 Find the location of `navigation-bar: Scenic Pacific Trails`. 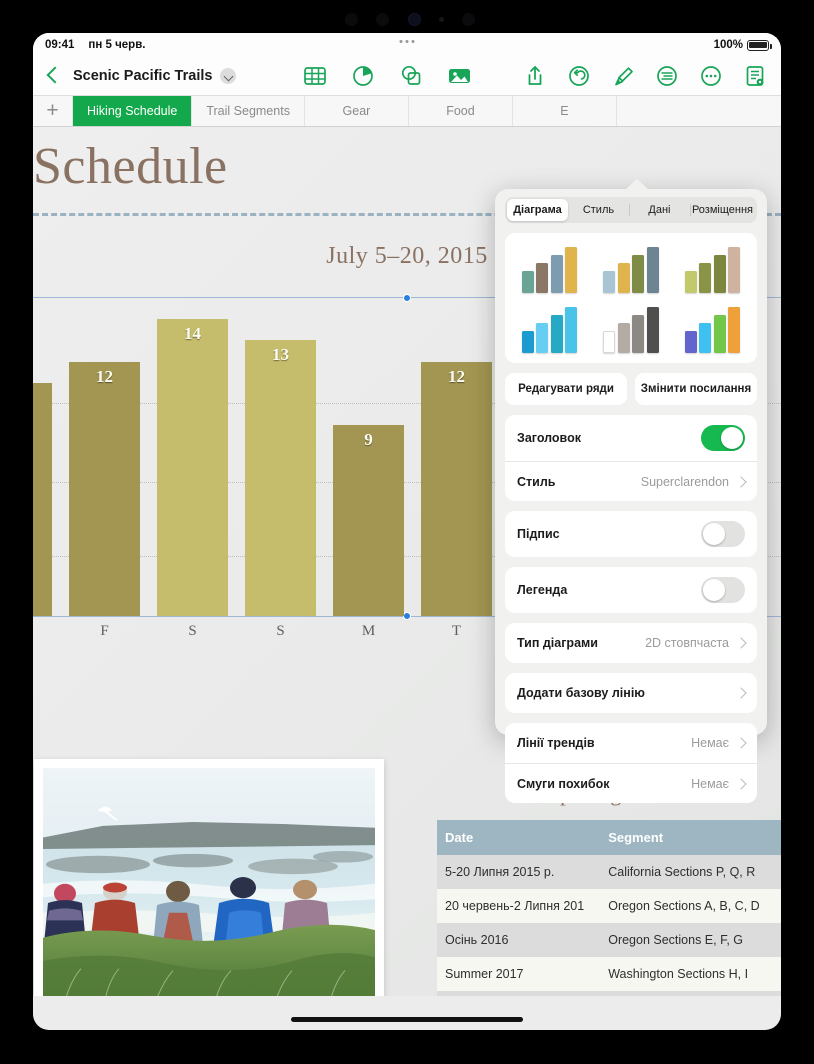

navigation-bar: Scenic Pacific Trails is located at coordinates (407, 76).